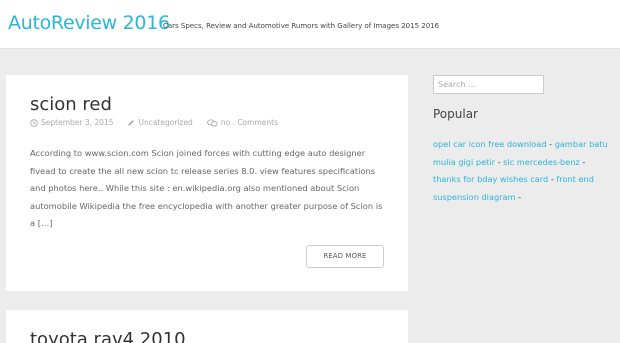 The height and width of the screenshot is (343, 620). Describe the element at coordinates (455, 114) in the screenshot. I see `popular-widget-title: Popular` at that location.